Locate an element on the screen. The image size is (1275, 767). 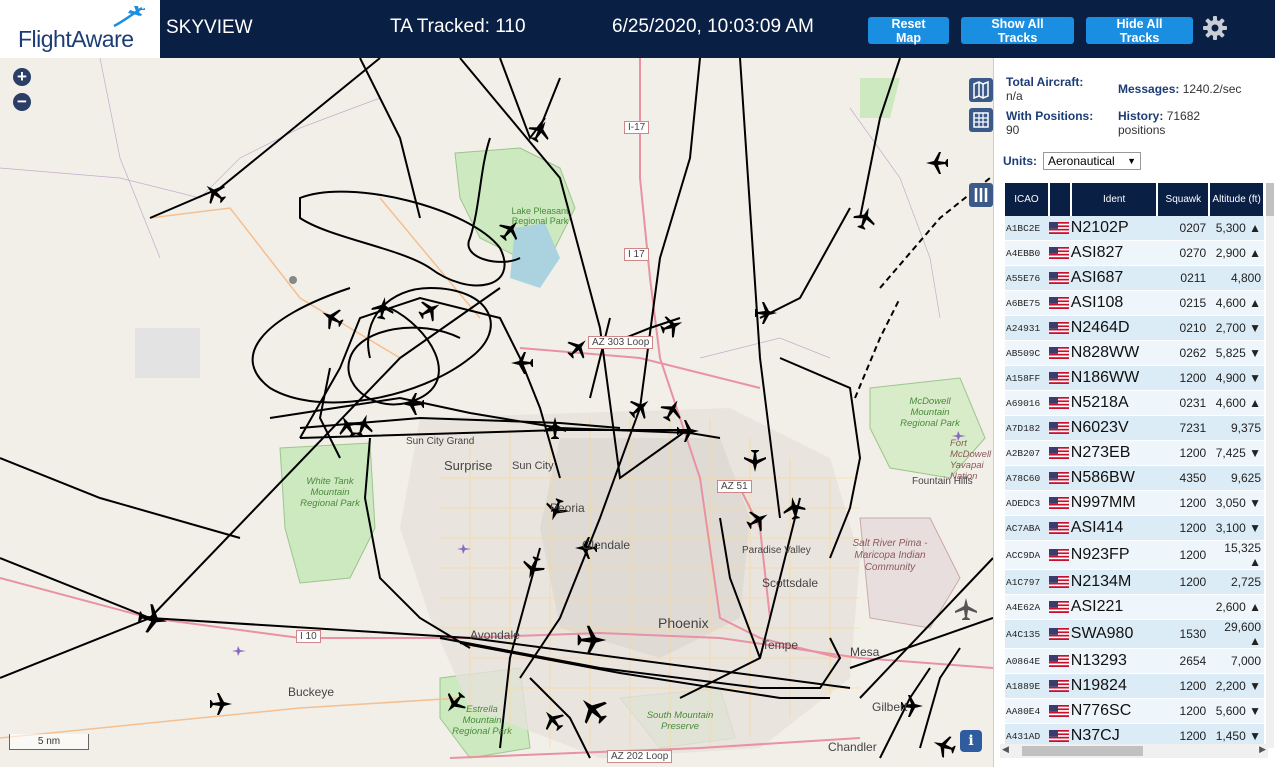
flightaware-logo: FlightAware is located at coordinates (80, 29).